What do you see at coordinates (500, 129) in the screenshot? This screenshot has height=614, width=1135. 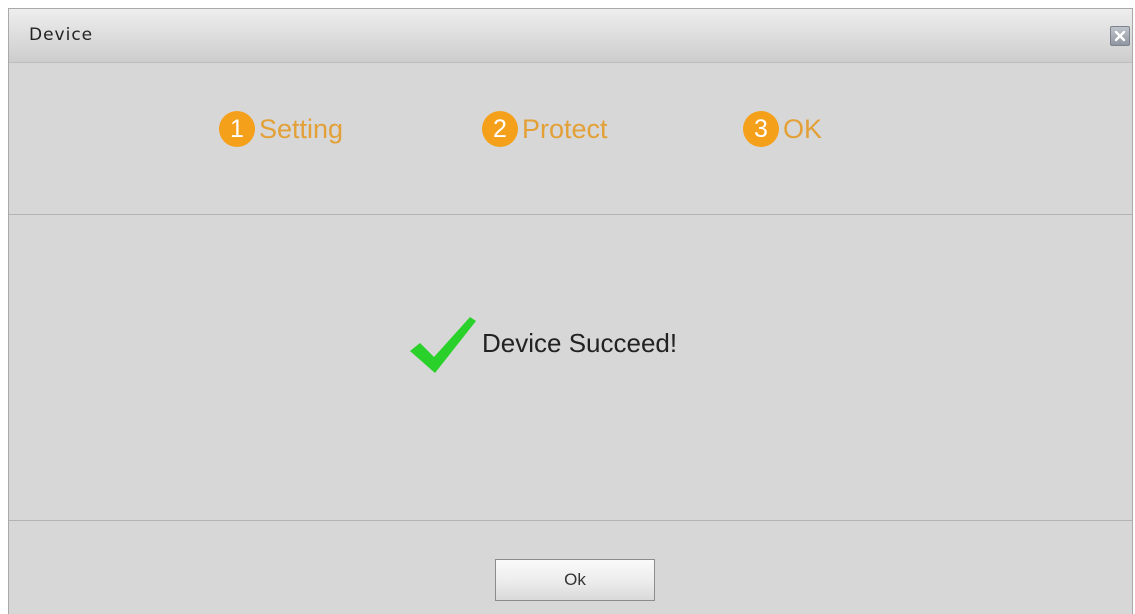 I see `step-number-badge: 2` at bounding box center [500, 129].